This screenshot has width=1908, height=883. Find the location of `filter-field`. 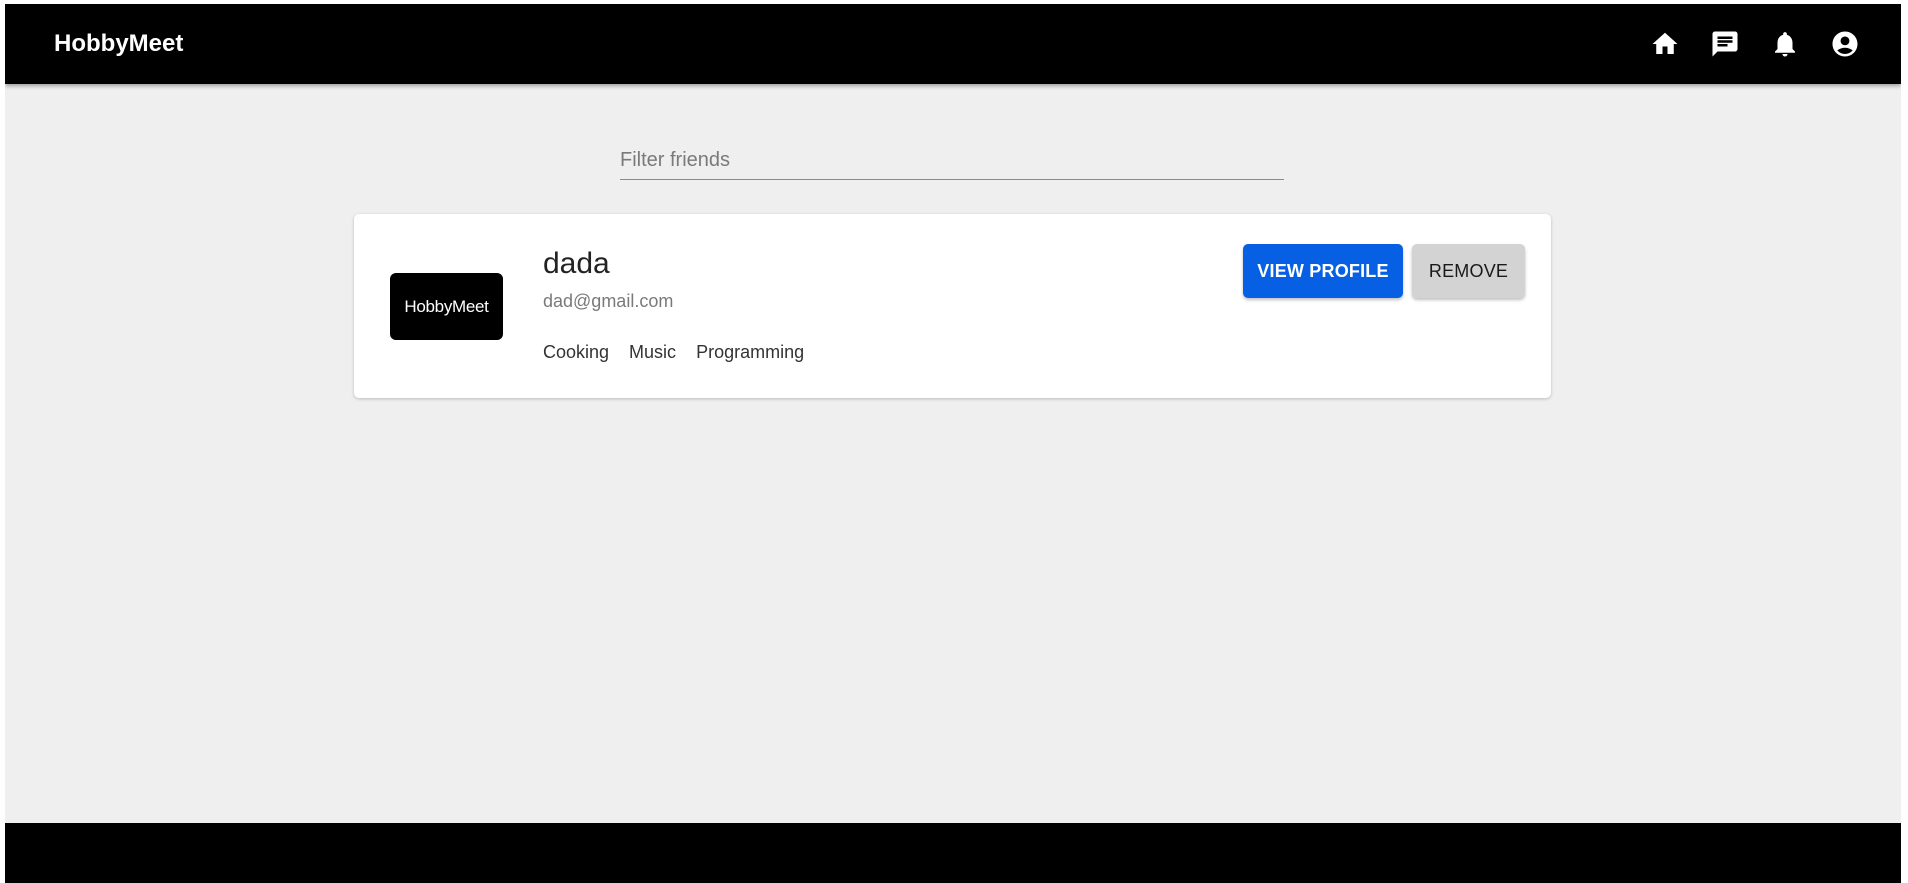

filter-field is located at coordinates (952, 160).